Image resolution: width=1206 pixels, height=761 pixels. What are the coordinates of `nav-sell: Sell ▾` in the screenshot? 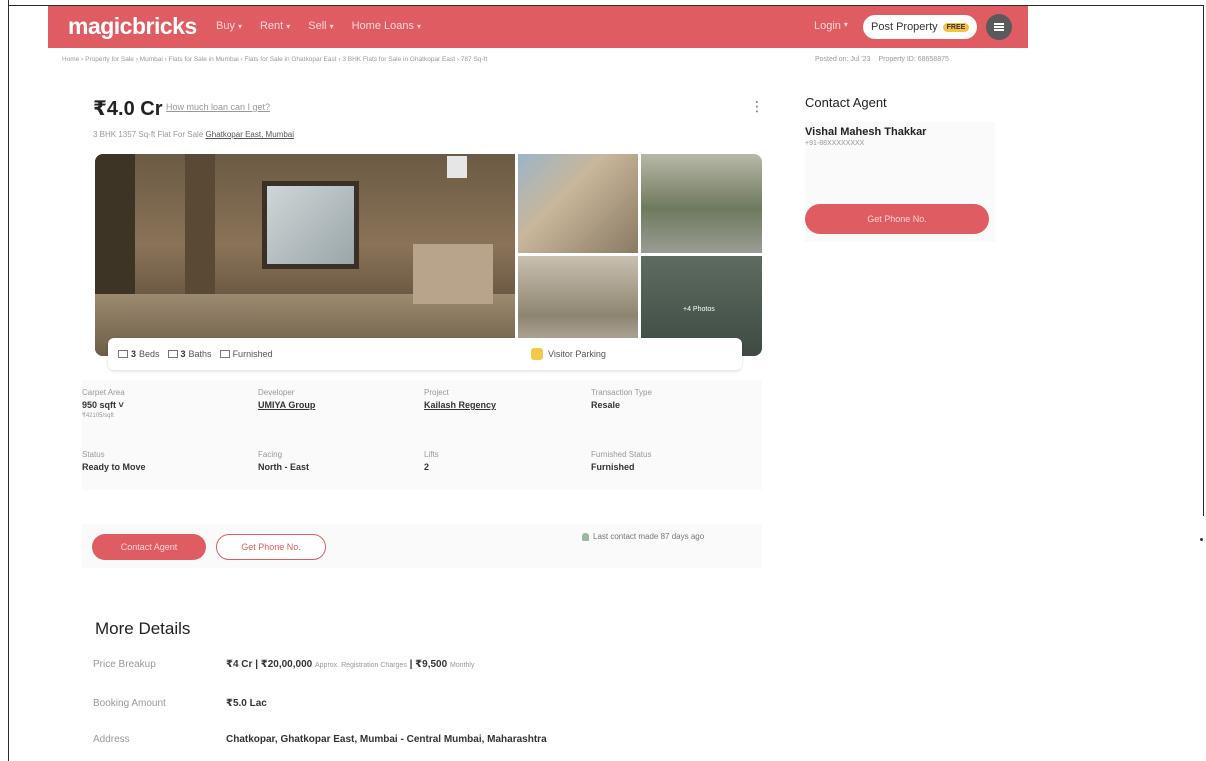 It's located at (320, 26).